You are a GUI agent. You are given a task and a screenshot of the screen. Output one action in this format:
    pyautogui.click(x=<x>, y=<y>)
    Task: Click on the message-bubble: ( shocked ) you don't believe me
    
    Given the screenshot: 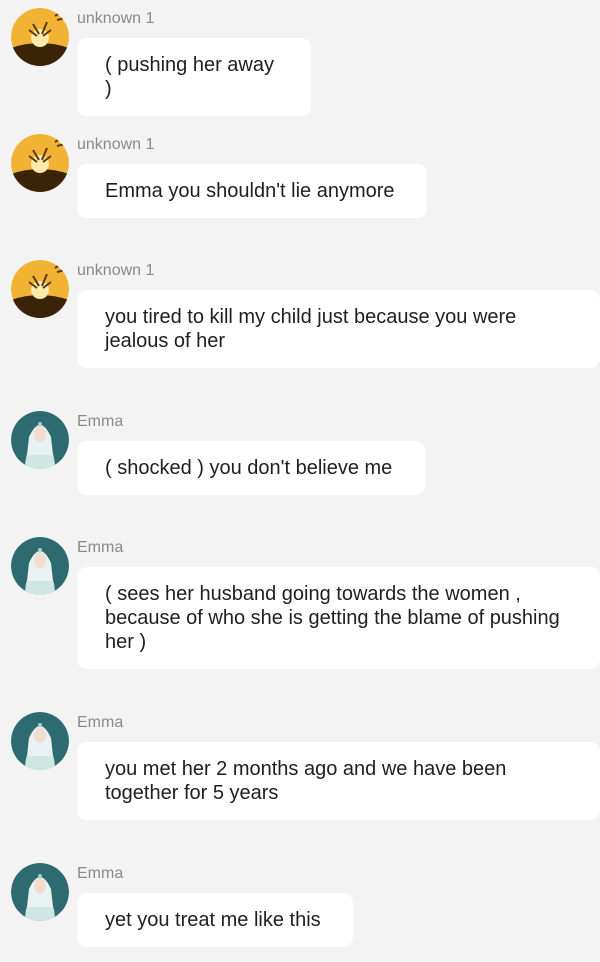 What is the action you would take?
    pyautogui.click(x=251, y=468)
    